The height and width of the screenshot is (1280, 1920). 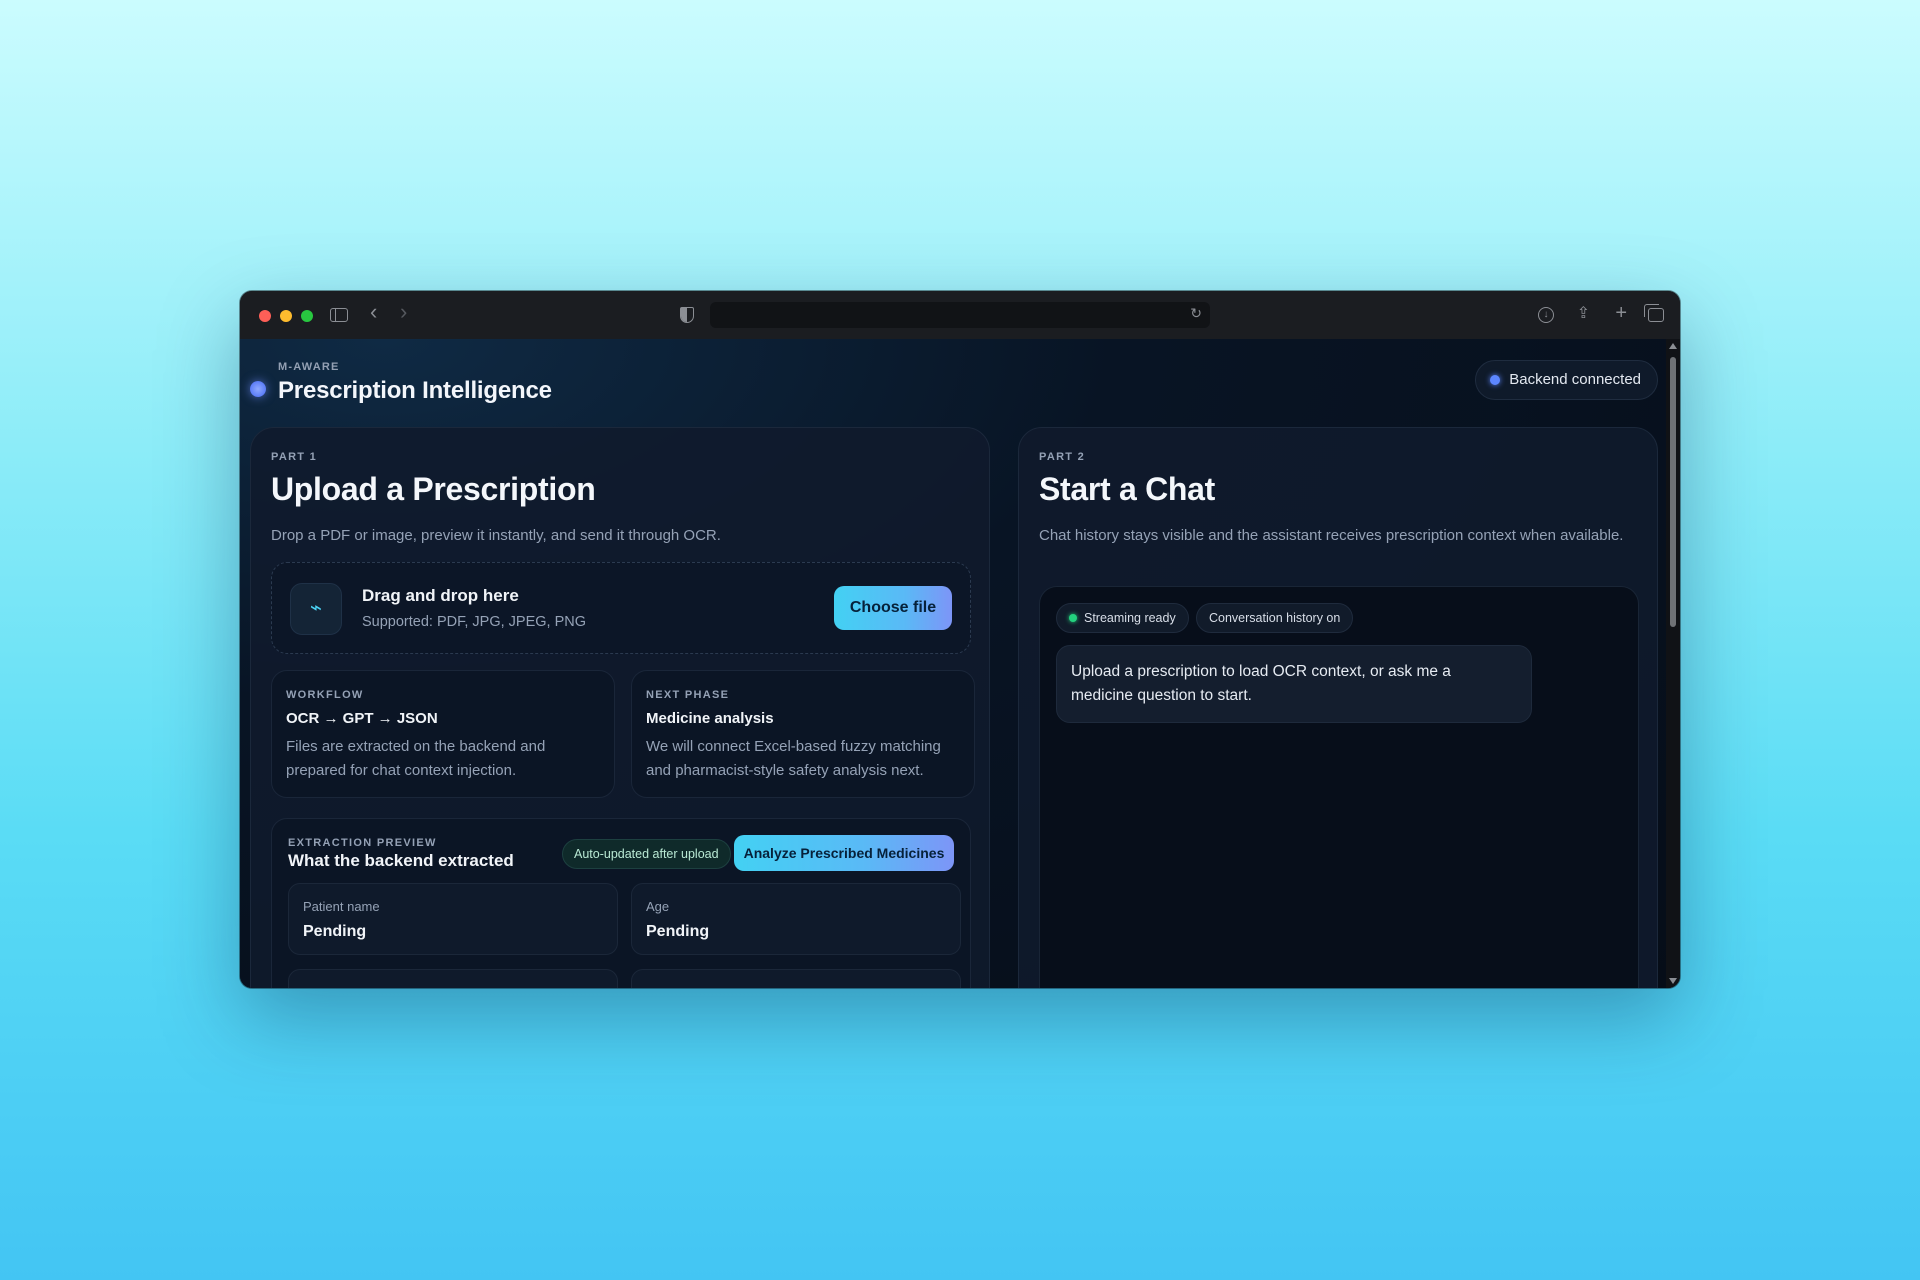 What do you see at coordinates (1673, 492) in the screenshot?
I see `scrollbar-thumb` at bounding box center [1673, 492].